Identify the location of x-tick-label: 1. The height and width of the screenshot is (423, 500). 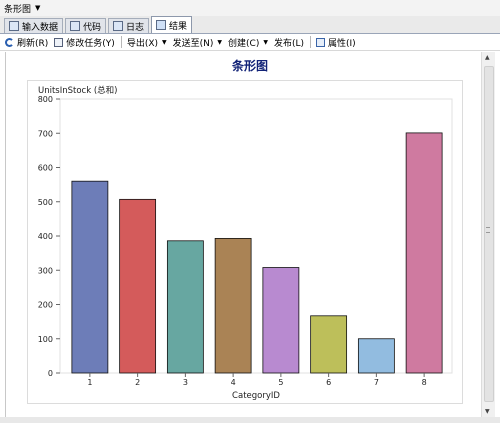
(89, 382).